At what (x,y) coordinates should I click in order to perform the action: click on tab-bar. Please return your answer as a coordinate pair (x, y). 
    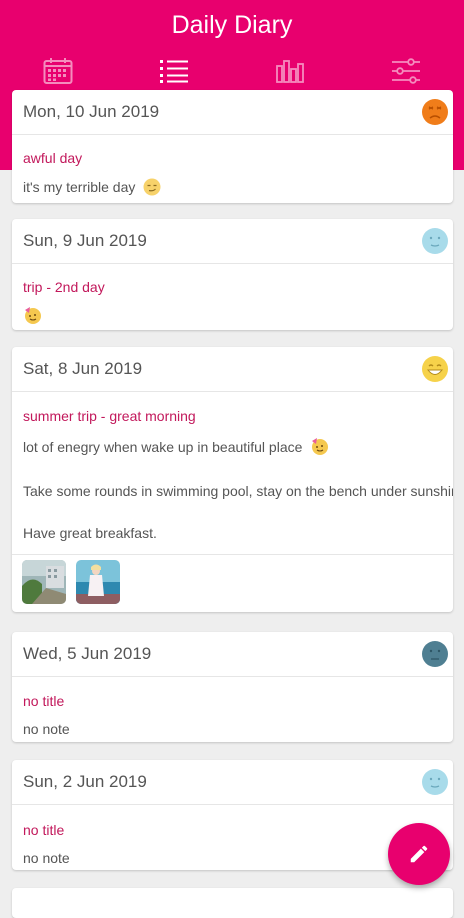
    Looking at the image, I should click on (232, 71).